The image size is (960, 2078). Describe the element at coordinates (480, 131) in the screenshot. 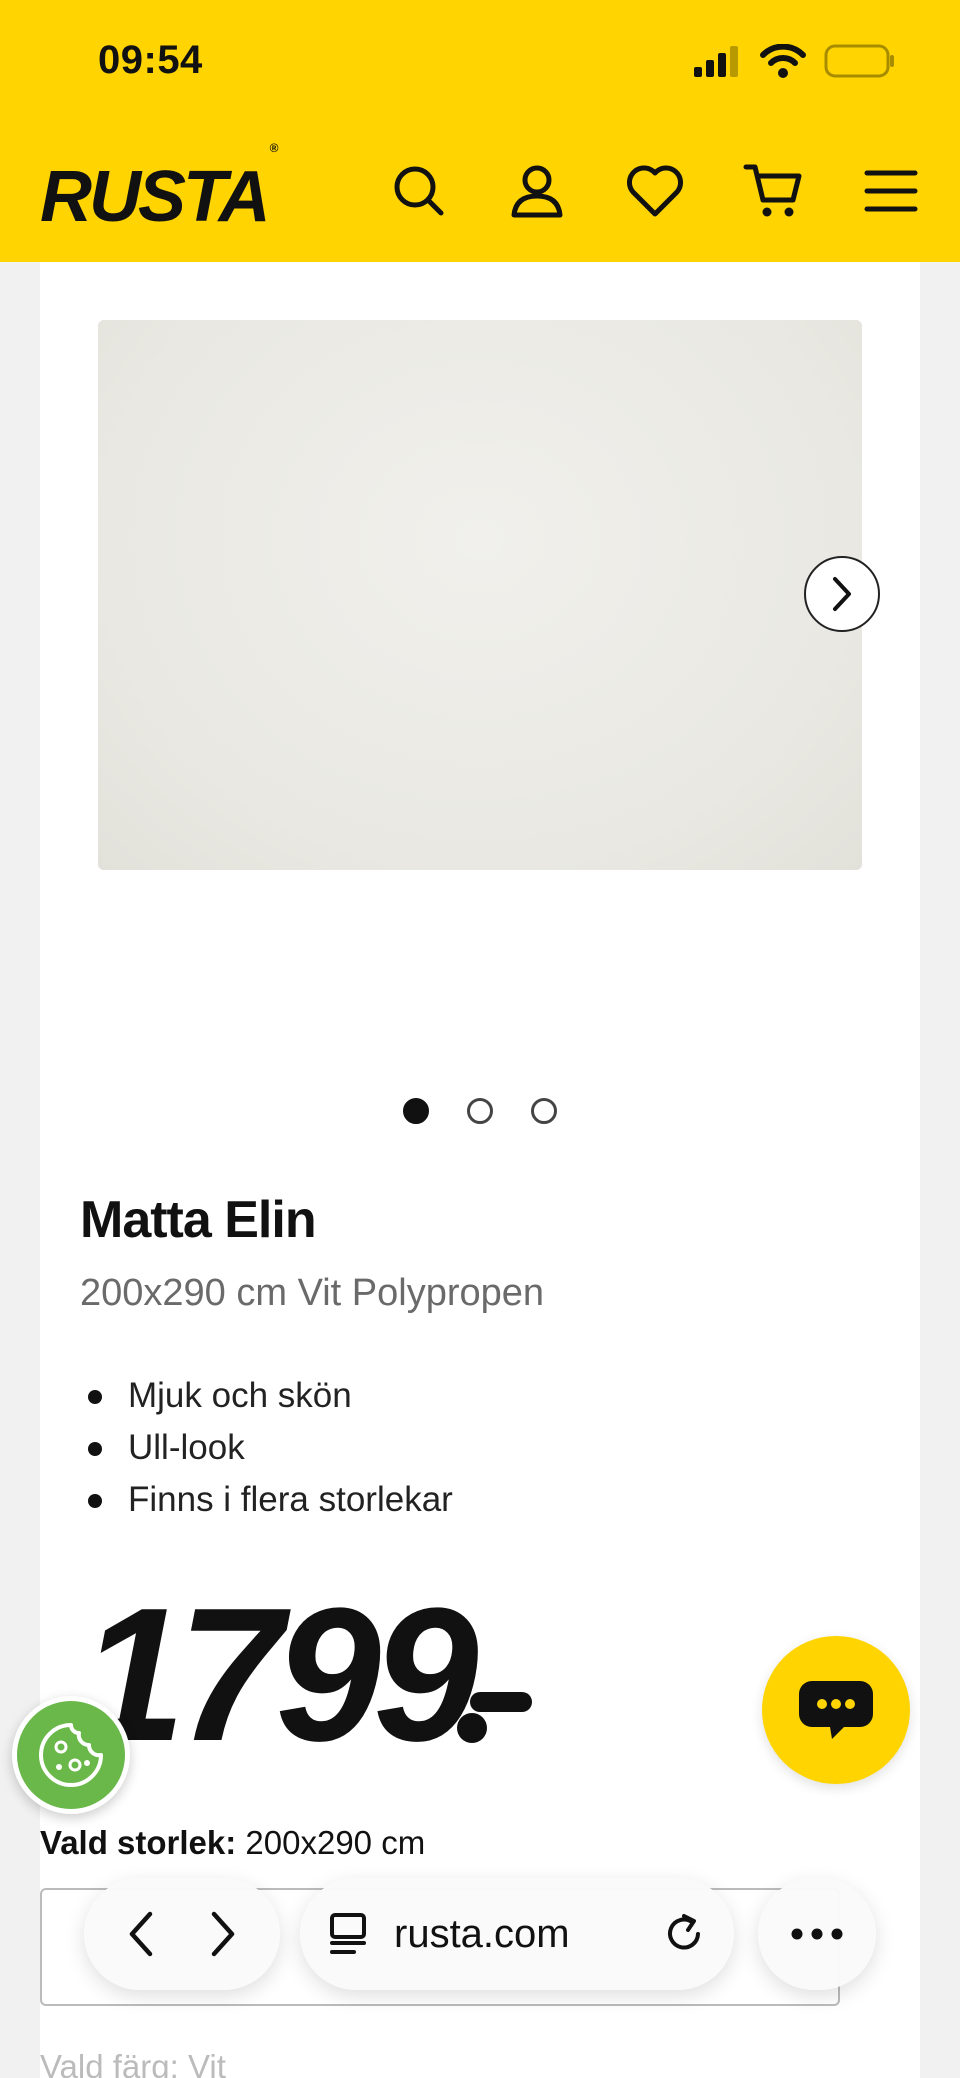

I see `site-header: 09:54 RUSTA®` at that location.